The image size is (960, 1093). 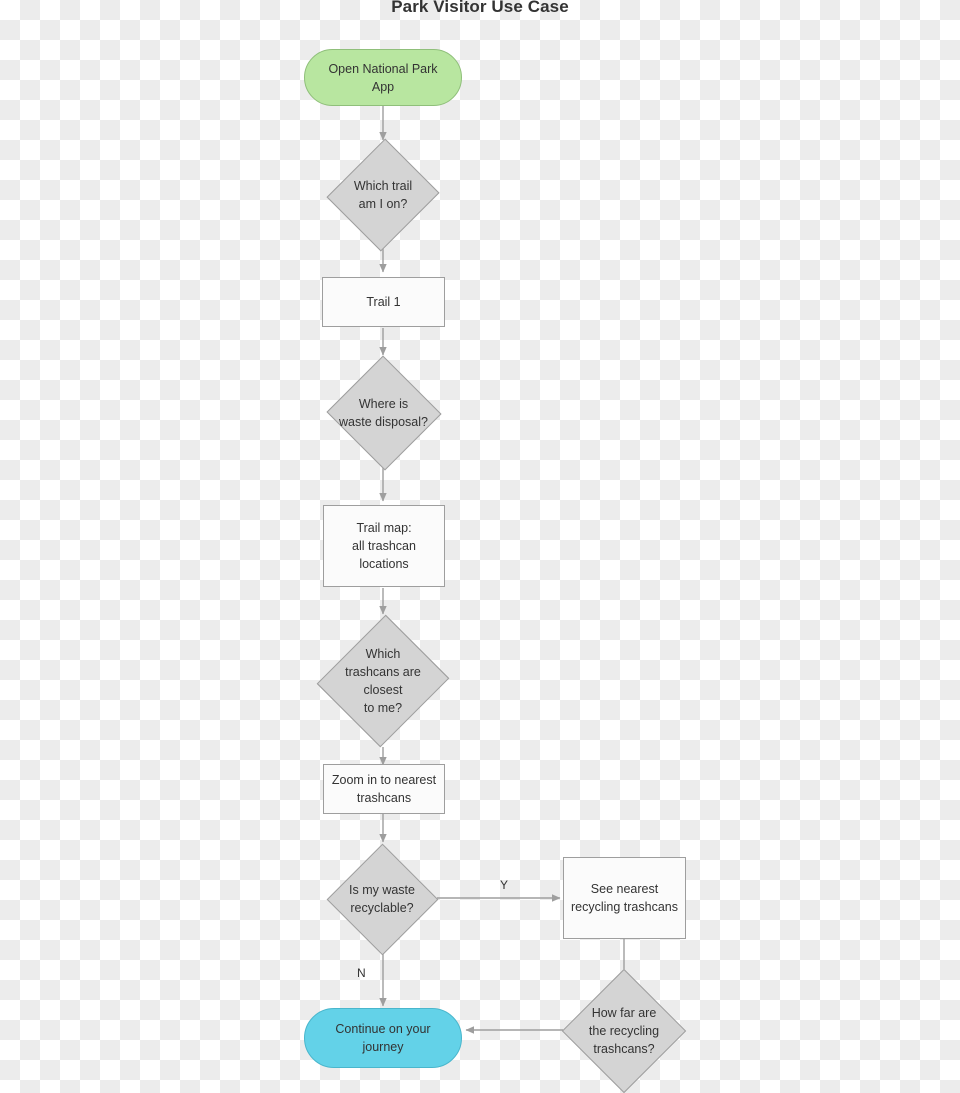 I want to click on edge-label-yes: Y, so click(x=504, y=885).